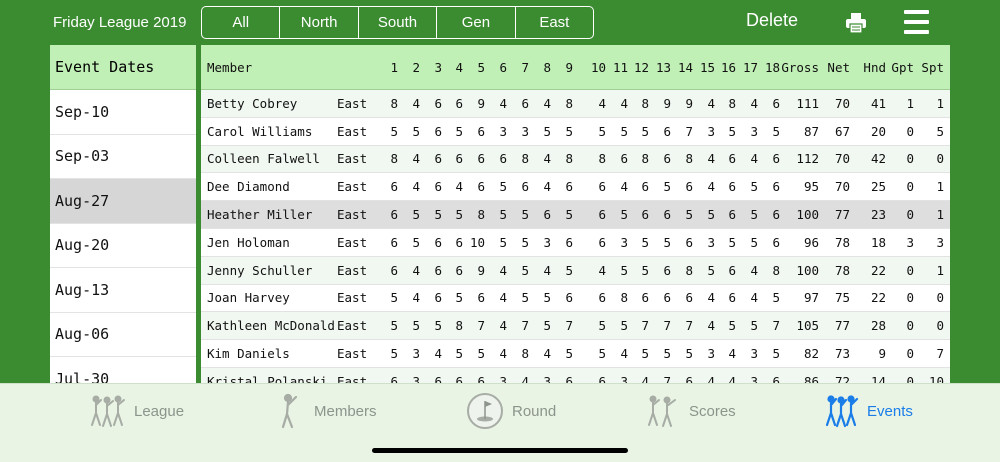 Image resolution: width=1000 pixels, height=462 pixels. Describe the element at coordinates (120, 22) in the screenshot. I see `league-title: Friday League 2019` at that location.